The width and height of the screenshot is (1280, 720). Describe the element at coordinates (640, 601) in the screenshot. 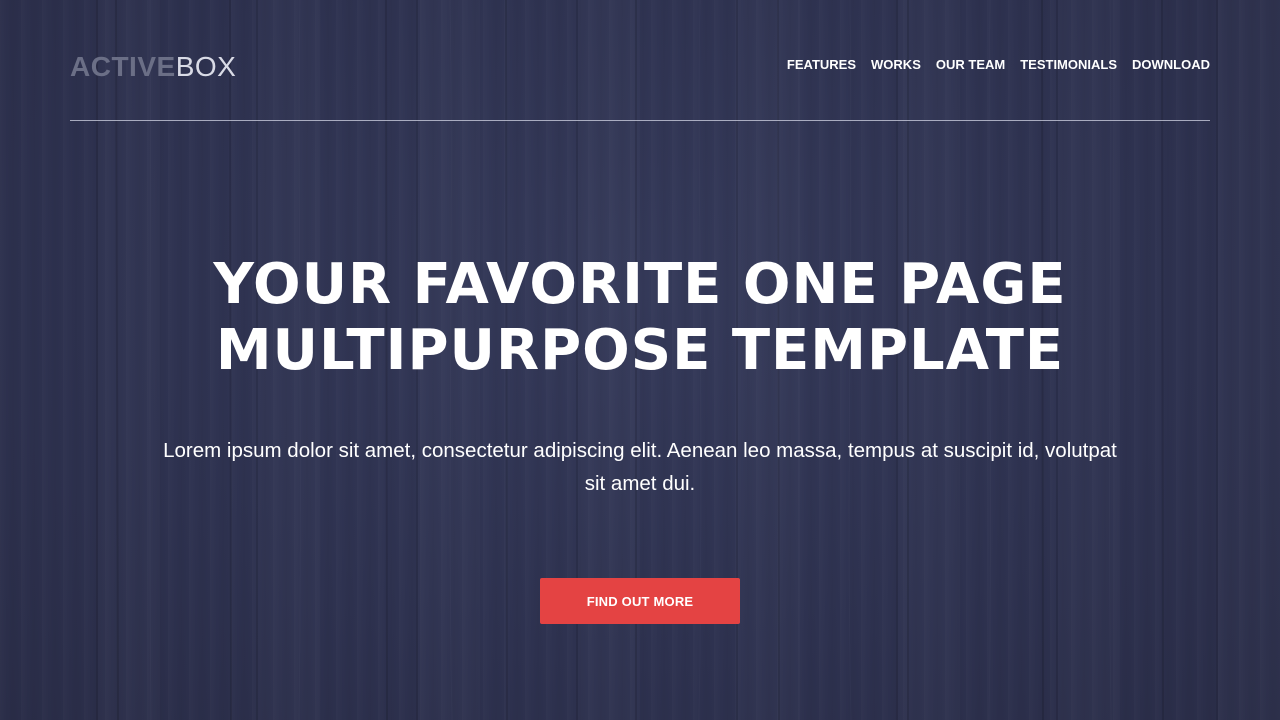

I see `find-out-more-button: FIND OUT MORE` at that location.